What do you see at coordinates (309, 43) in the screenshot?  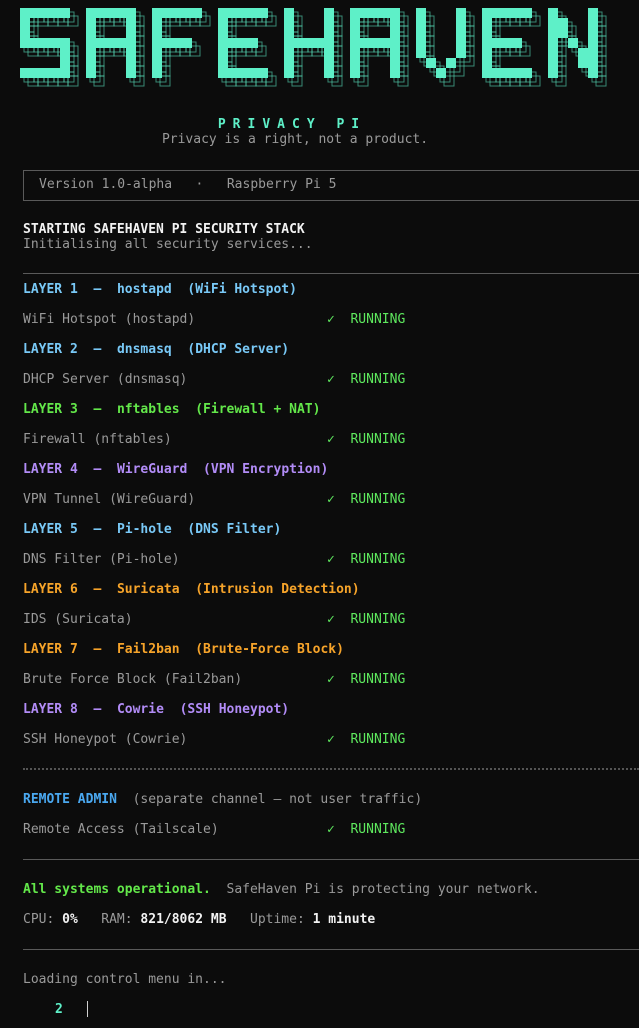 I see `banner-fill` at bounding box center [309, 43].